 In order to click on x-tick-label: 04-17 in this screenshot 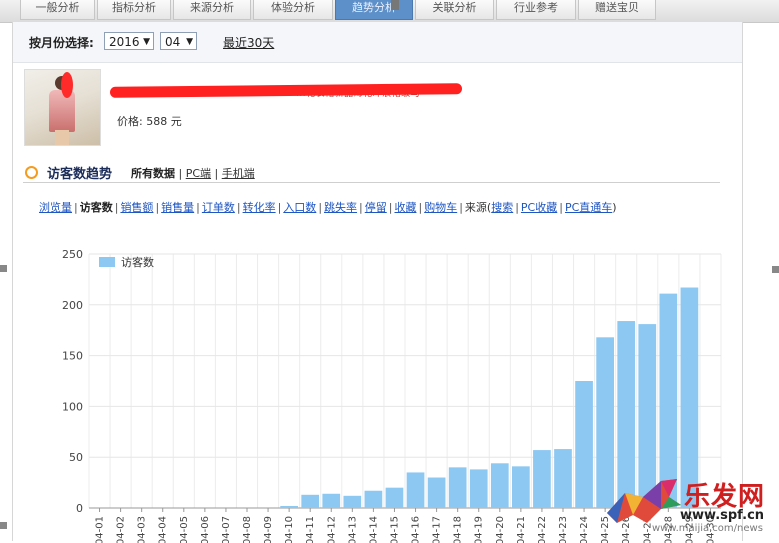, I will do `click(437, 529)`.